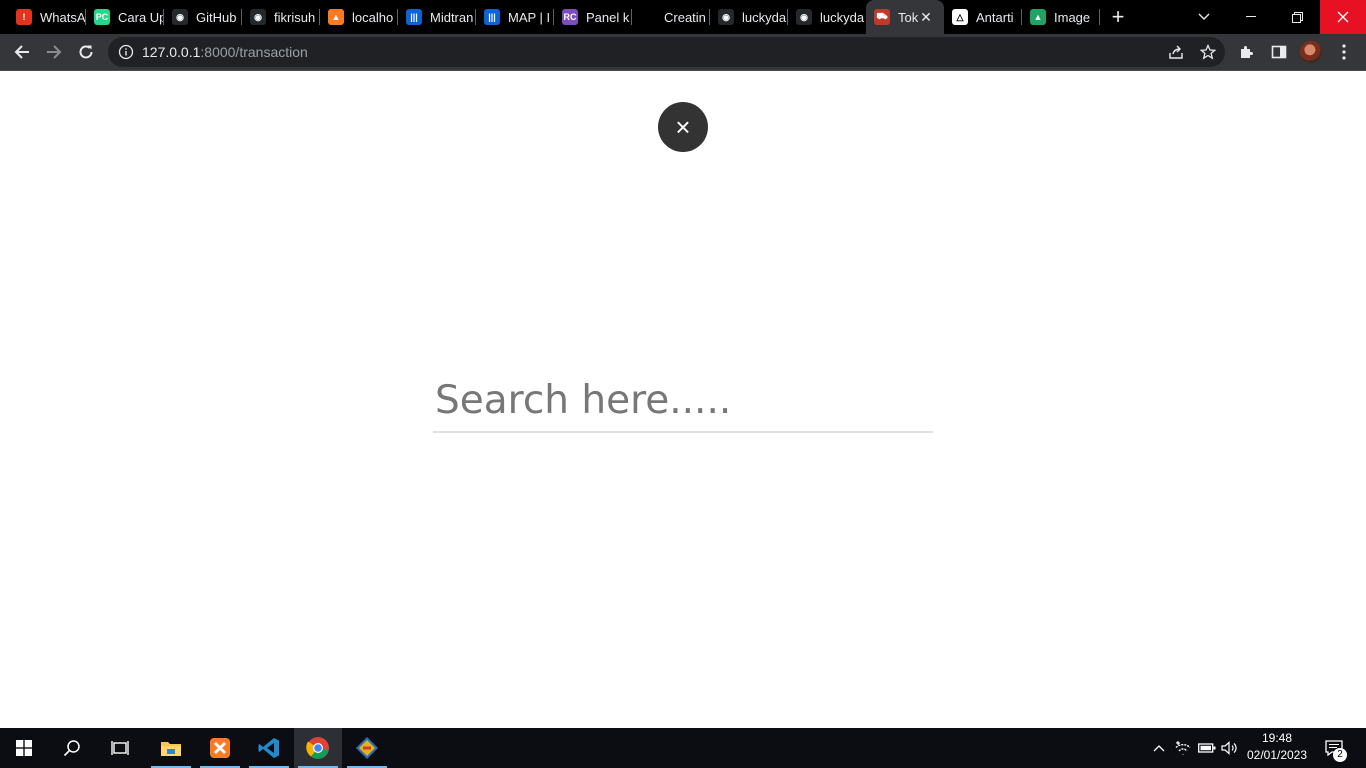 The height and width of the screenshot is (768, 1366). What do you see at coordinates (983, 17) in the screenshot?
I see `browser-tab: △ Antarti` at bounding box center [983, 17].